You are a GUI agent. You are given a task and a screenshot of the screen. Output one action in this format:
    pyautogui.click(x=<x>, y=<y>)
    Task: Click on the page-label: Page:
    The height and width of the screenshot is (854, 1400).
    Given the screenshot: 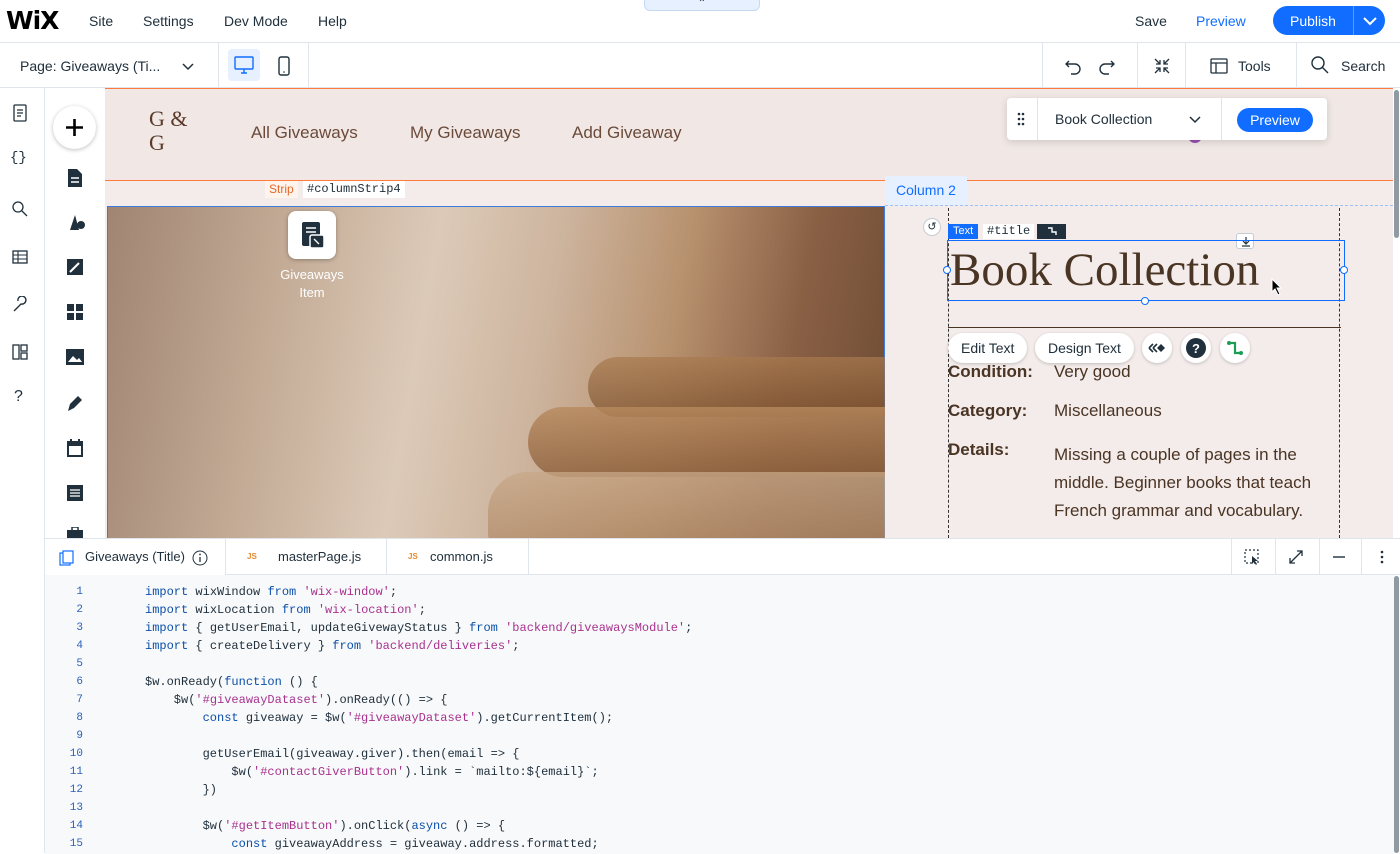 What is the action you would take?
    pyautogui.click(x=38, y=66)
    